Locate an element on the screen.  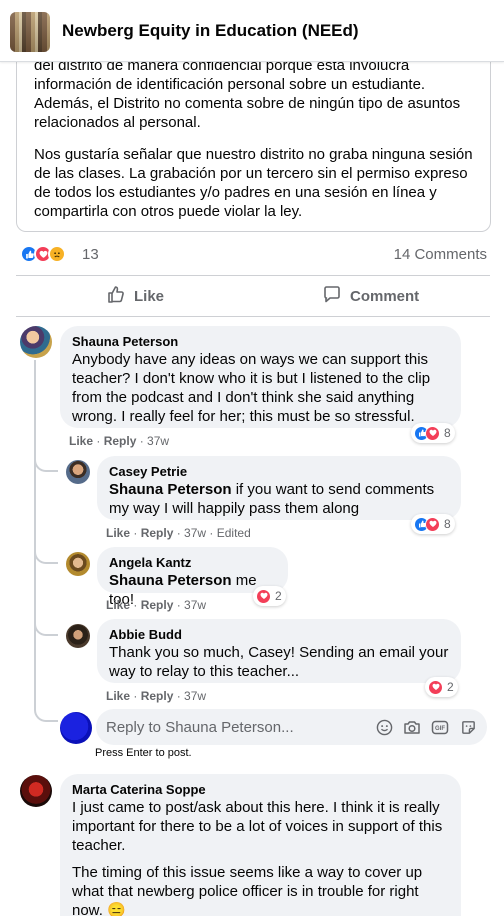
like-button: Like is located at coordinates (135, 296).